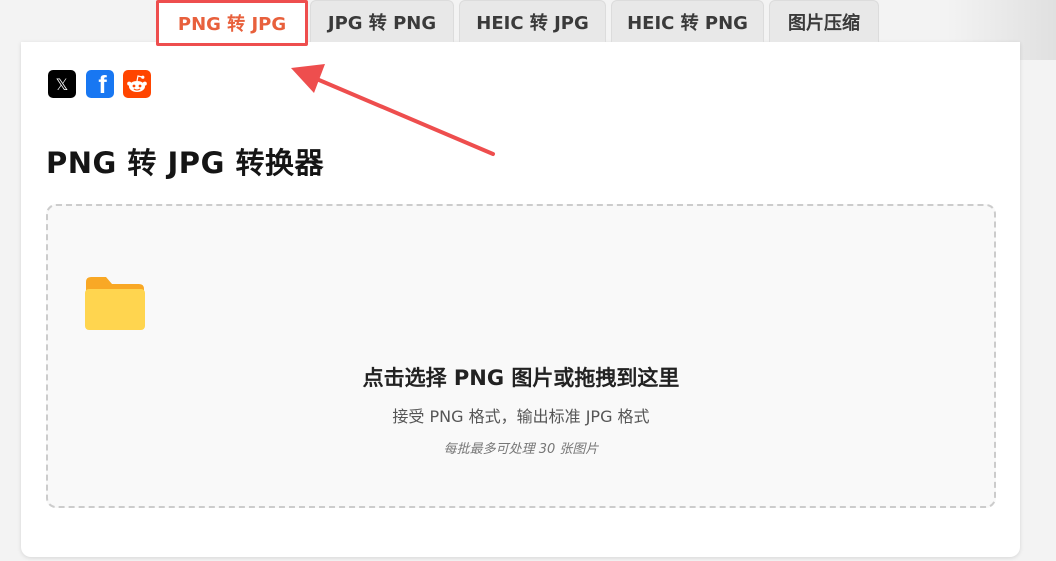 The width and height of the screenshot is (1056, 561). Describe the element at coordinates (824, 21) in the screenshot. I see `tab-image-compress: 图片压缩` at that location.